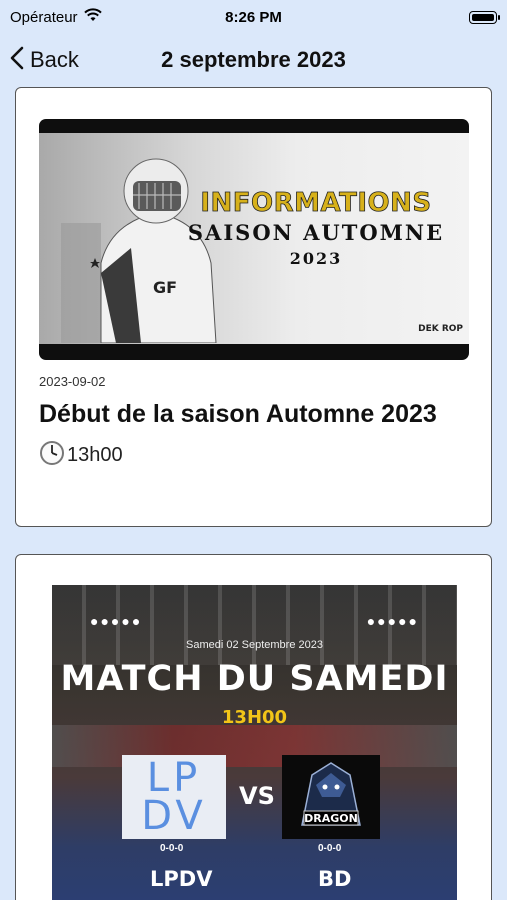  Describe the element at coordinates (95, 455) in the screenshot. I see `event-time: 13h00` at that location.